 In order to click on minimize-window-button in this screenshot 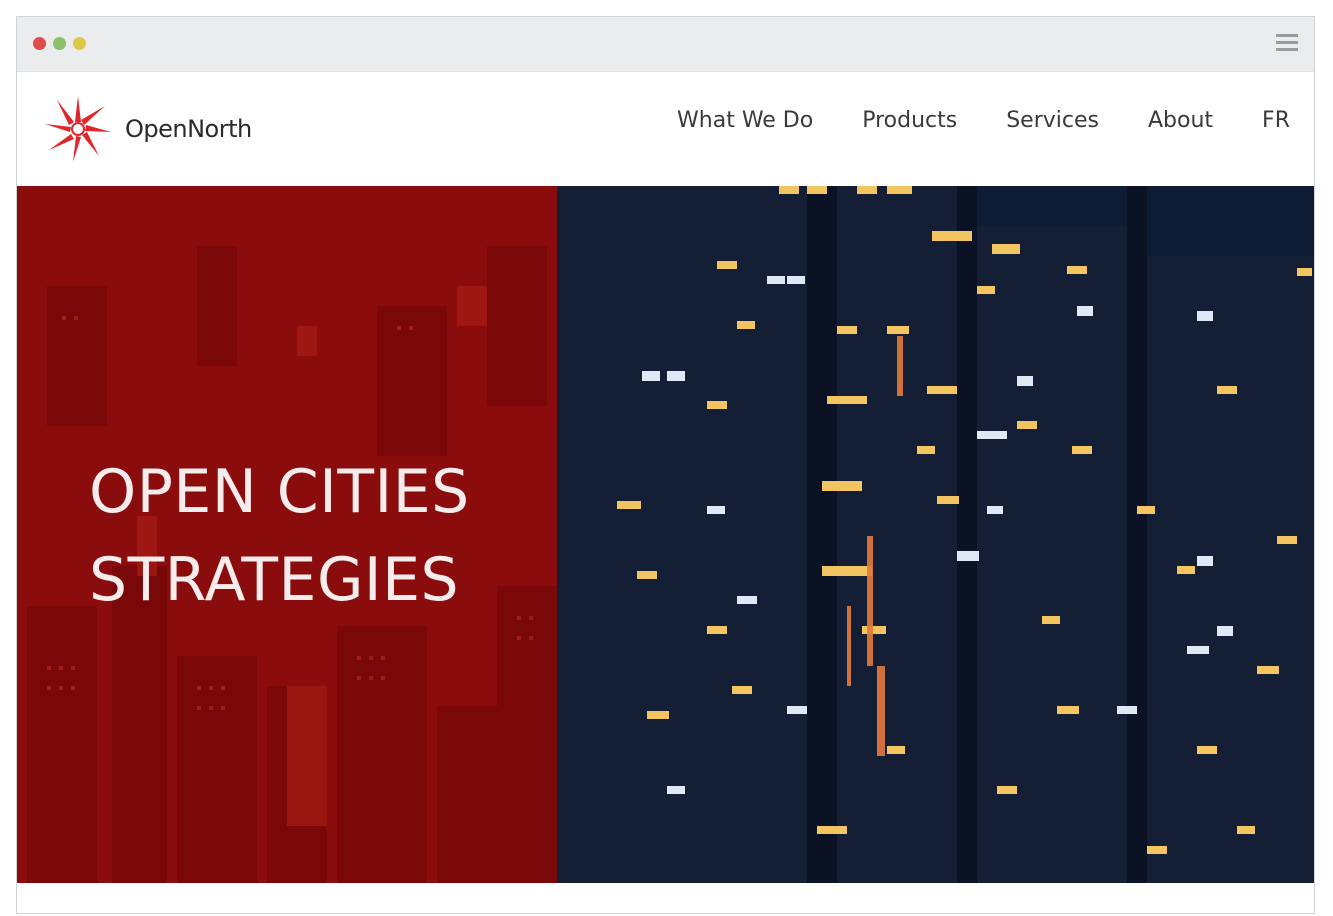, I will do `click(59, 43)`.